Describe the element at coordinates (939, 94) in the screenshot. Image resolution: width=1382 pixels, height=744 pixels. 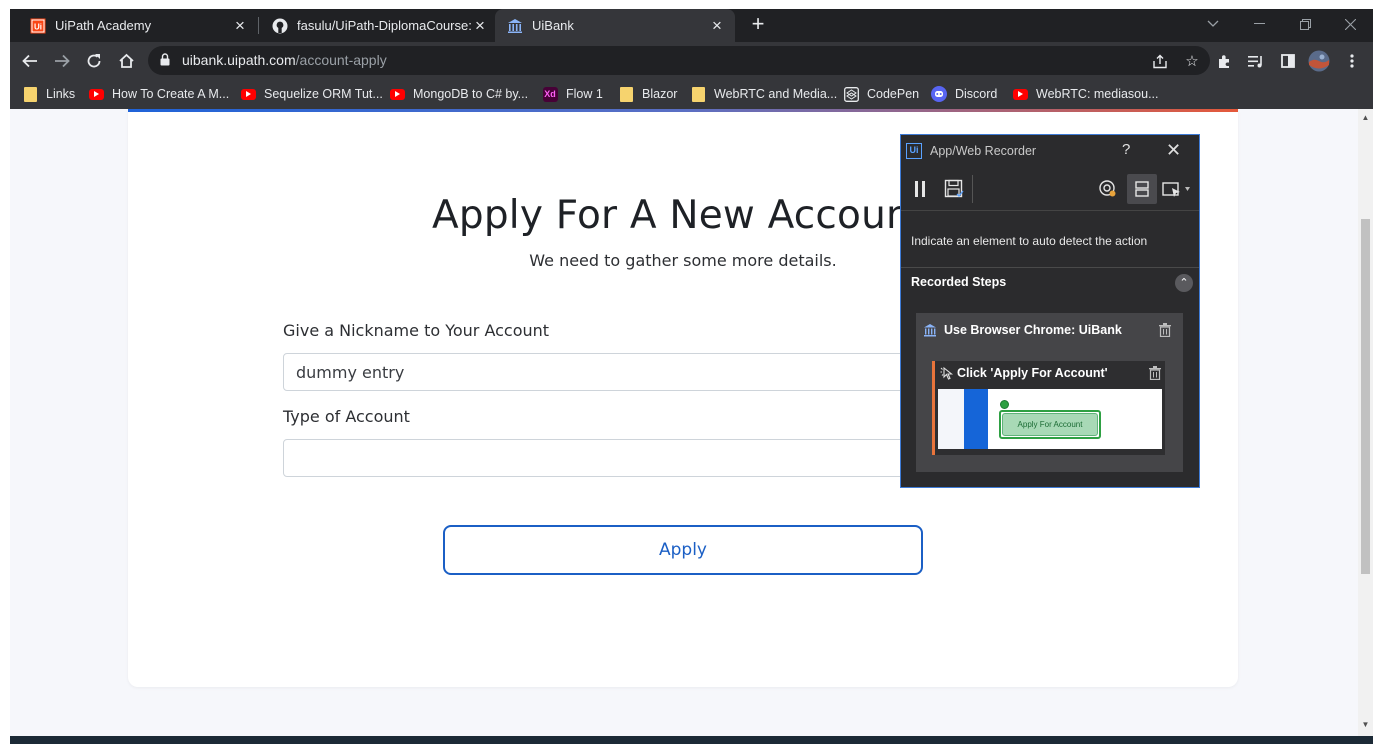
I see `discord-icon` at that location.